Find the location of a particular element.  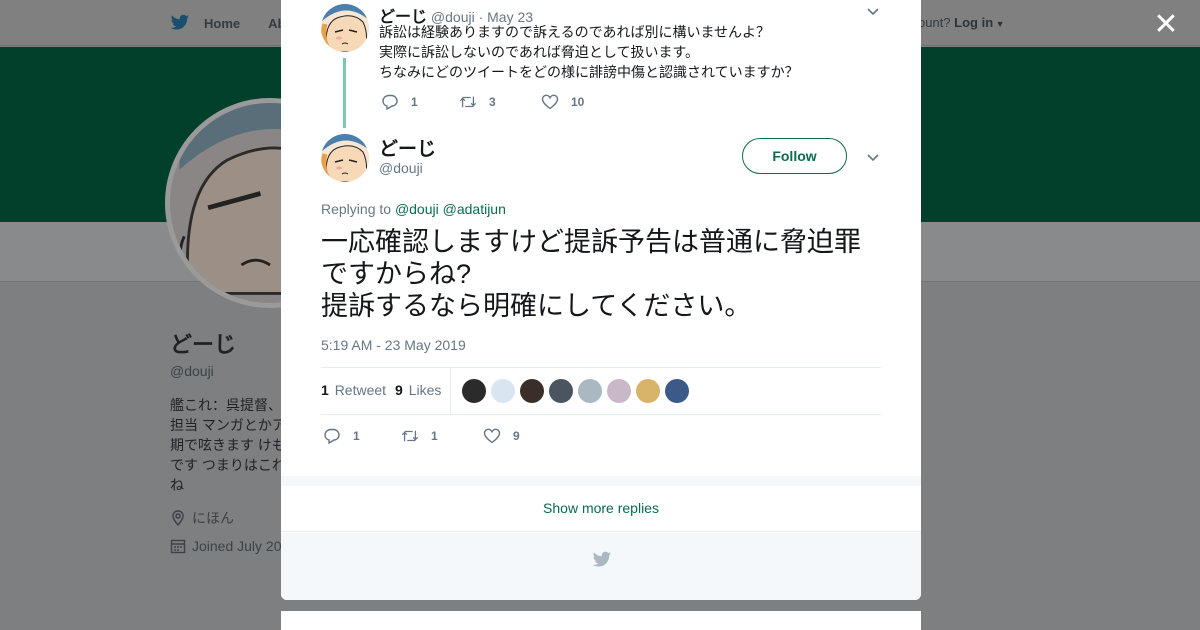

show-more-replies-button: Show more replies is located at coordinates (601, 509).